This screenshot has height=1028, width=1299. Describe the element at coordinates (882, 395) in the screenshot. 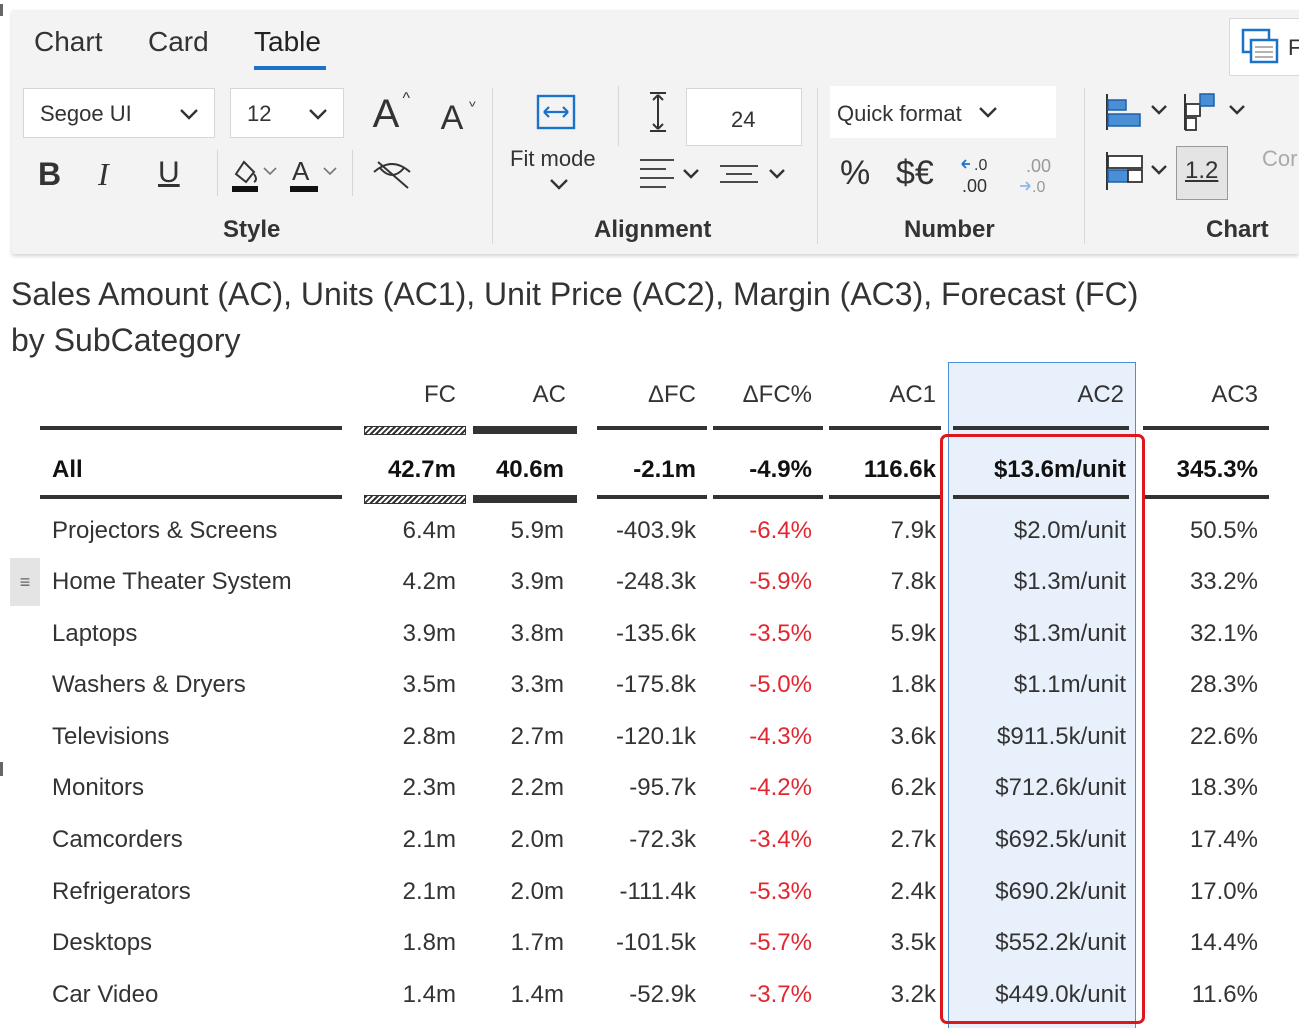

I see `column-header-ac1: AC1` at that location.